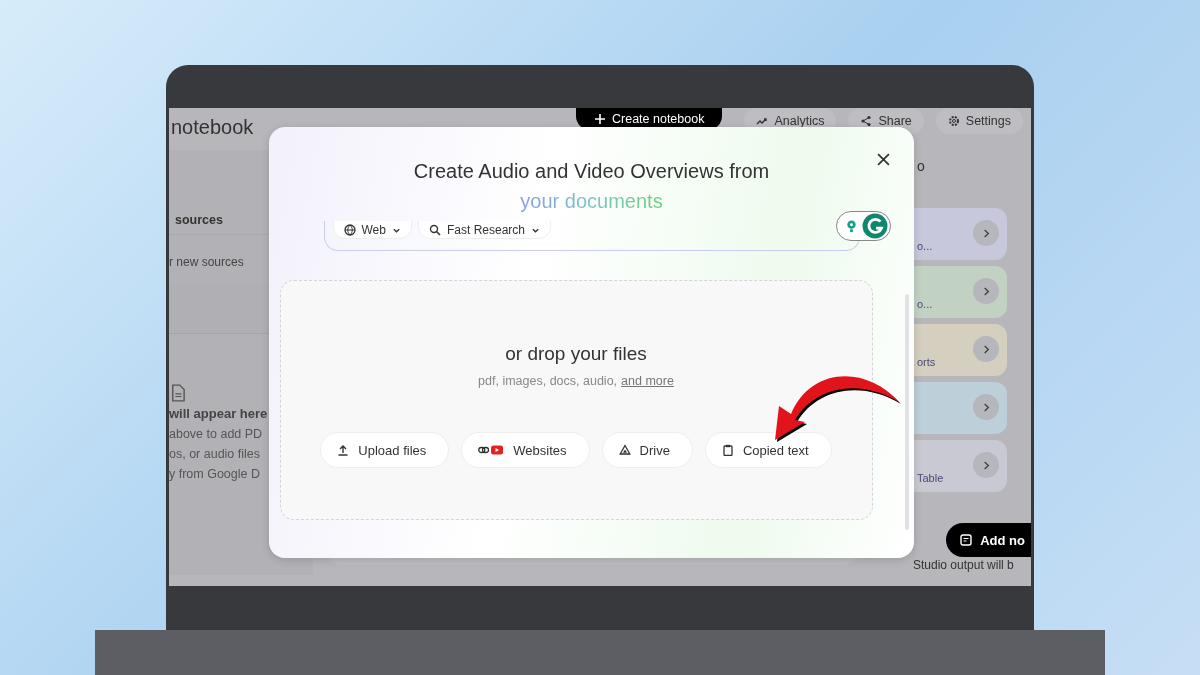 This screenshot has height=675, width=1200. Describe the element at coordinates (491, 450) in the screenshot. I see `link-and-video-icon` at that location.